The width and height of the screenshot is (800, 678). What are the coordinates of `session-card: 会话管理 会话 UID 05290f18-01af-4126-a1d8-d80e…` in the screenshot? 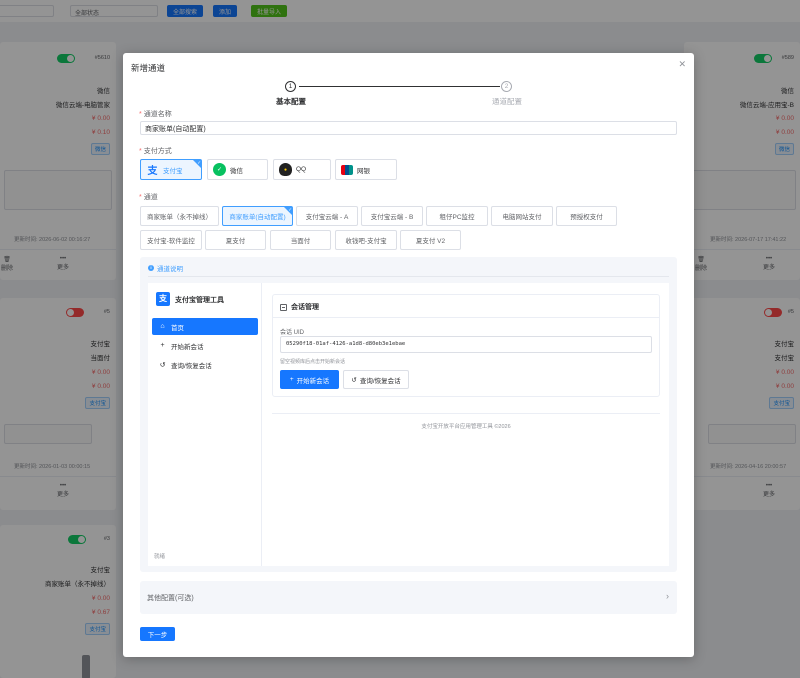 It's located at (466, 345).